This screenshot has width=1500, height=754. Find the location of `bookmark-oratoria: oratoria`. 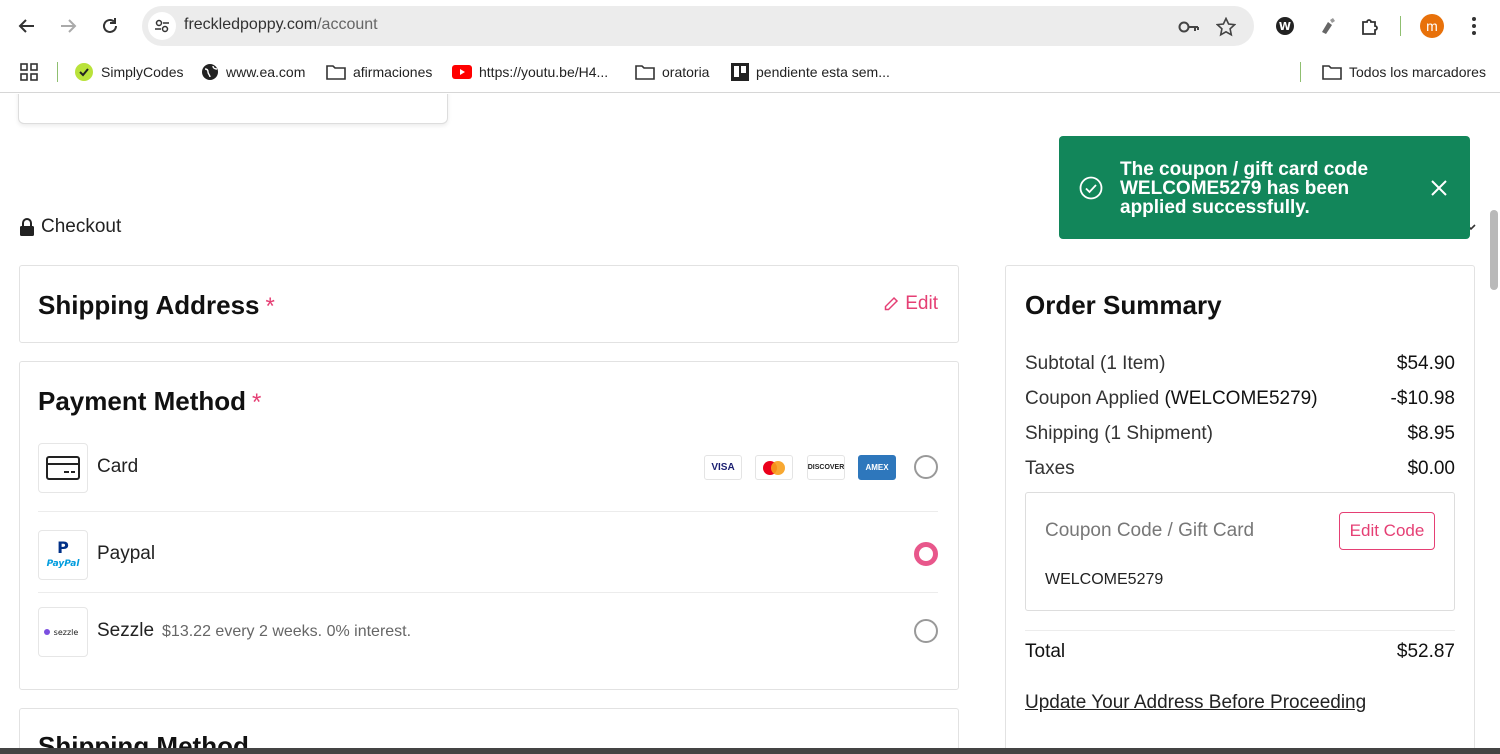

bookmark-oratoria: oratoria is located at coordinates (672, 72).